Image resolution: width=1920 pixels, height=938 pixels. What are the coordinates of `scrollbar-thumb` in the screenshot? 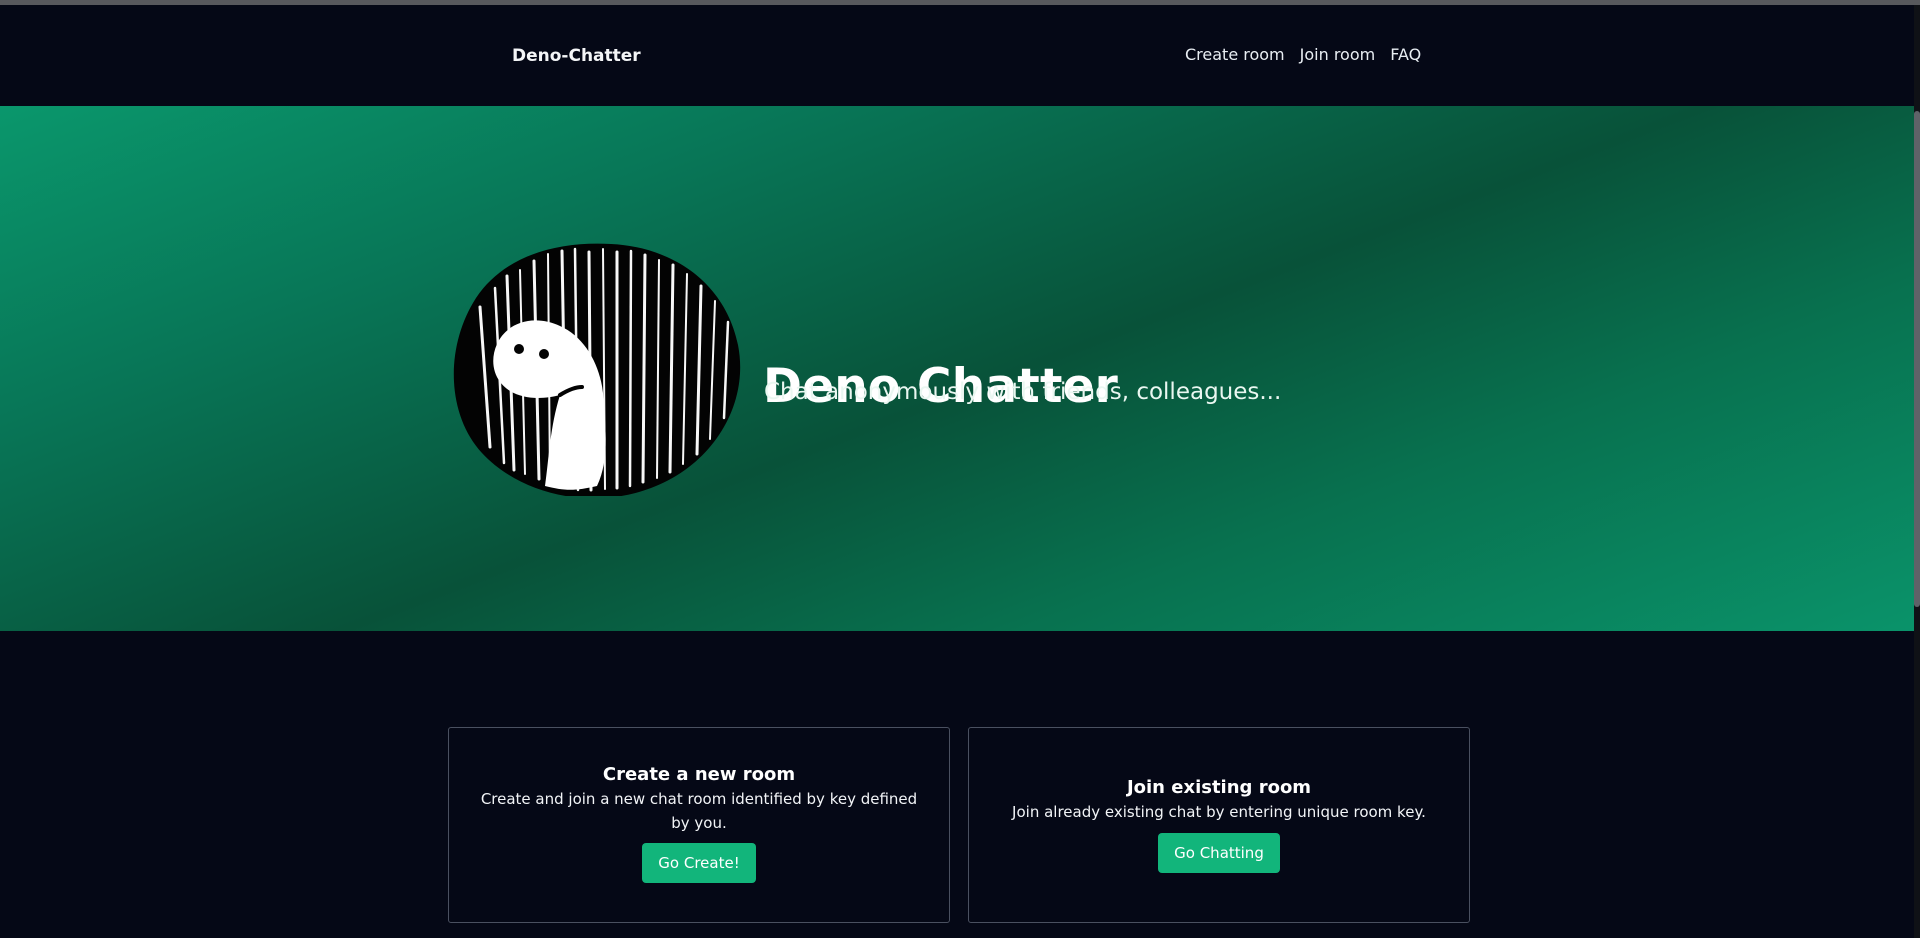 It's located at (1917, 359).